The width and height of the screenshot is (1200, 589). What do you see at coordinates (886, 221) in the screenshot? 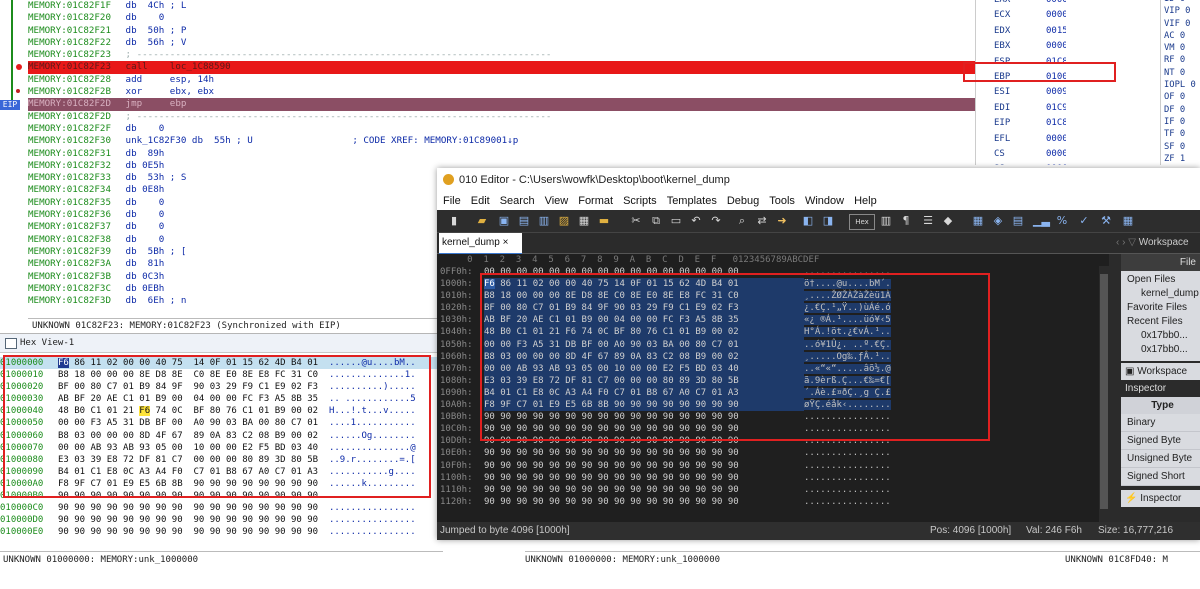
I see `columns-icon: ▥` at bounding box center [886, 221].